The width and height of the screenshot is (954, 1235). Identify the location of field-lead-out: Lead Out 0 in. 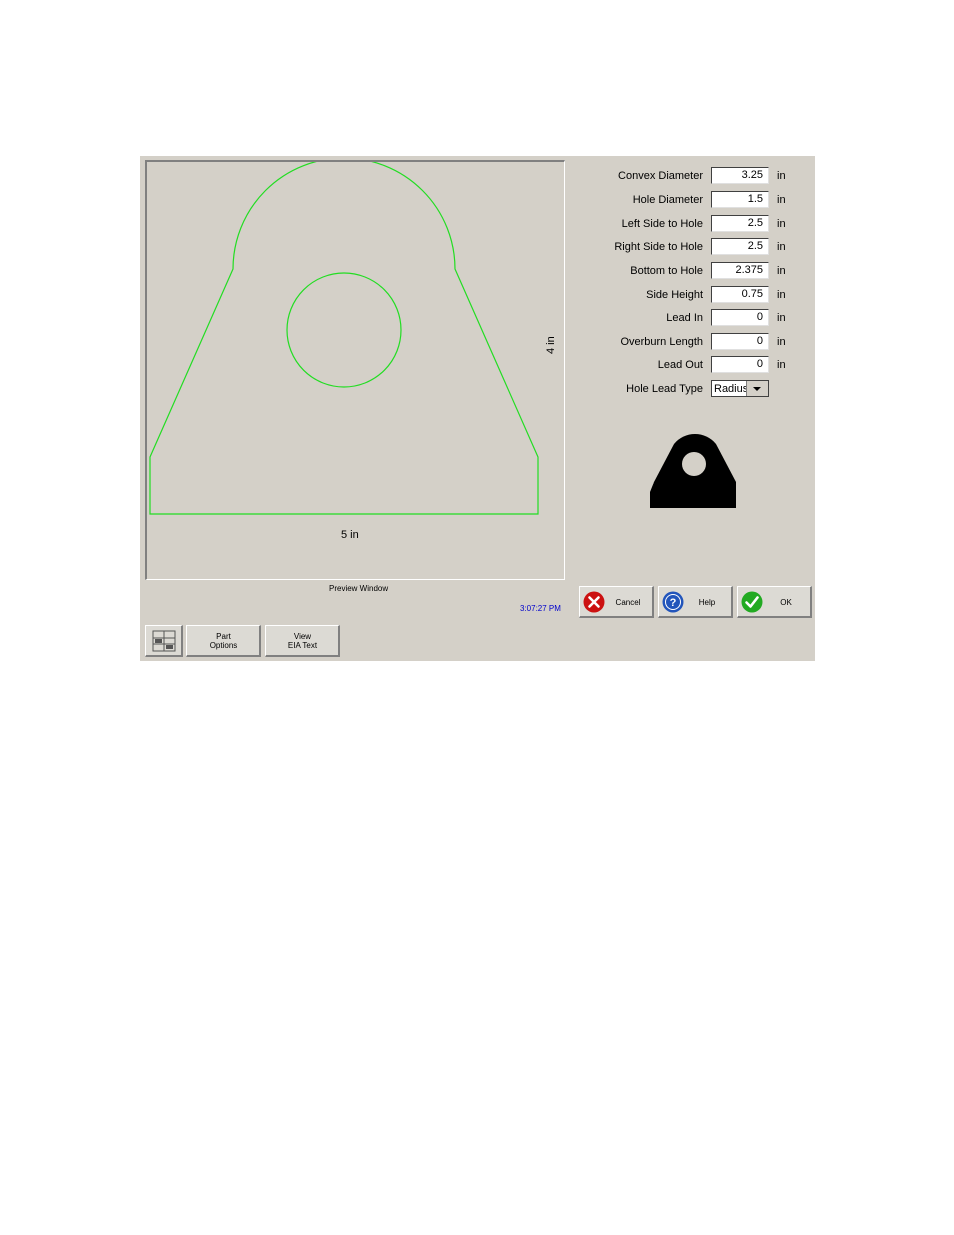
(695, 365).